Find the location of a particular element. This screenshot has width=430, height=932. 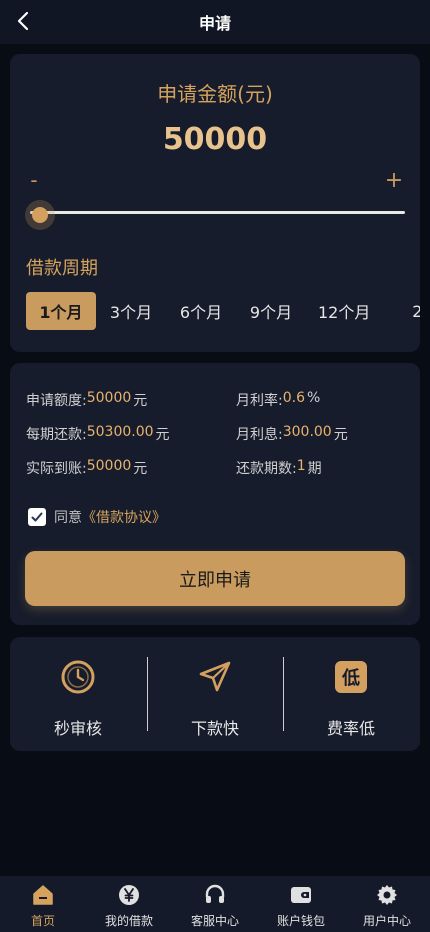

apply-amount-label: 申请额度: is located at coordinates (56, 401).